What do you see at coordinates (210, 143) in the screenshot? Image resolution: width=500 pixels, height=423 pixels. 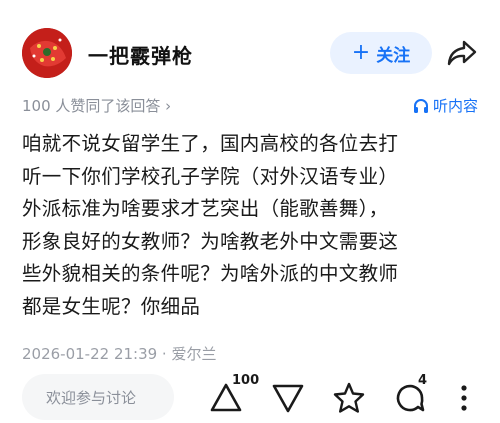 I see `answer-line: 咱就不说女留学生了，国内高校的各位去打` at bounding box center [210, 143].